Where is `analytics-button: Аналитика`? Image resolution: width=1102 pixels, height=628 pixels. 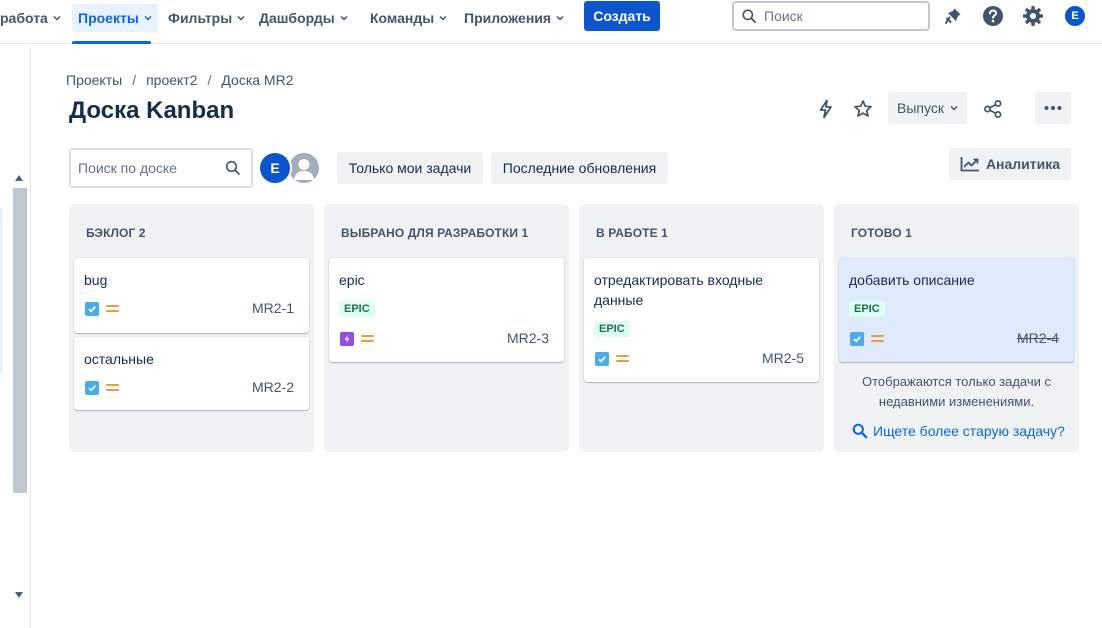
analytics-button: Аналитика is located at coordinates (1010, 164).